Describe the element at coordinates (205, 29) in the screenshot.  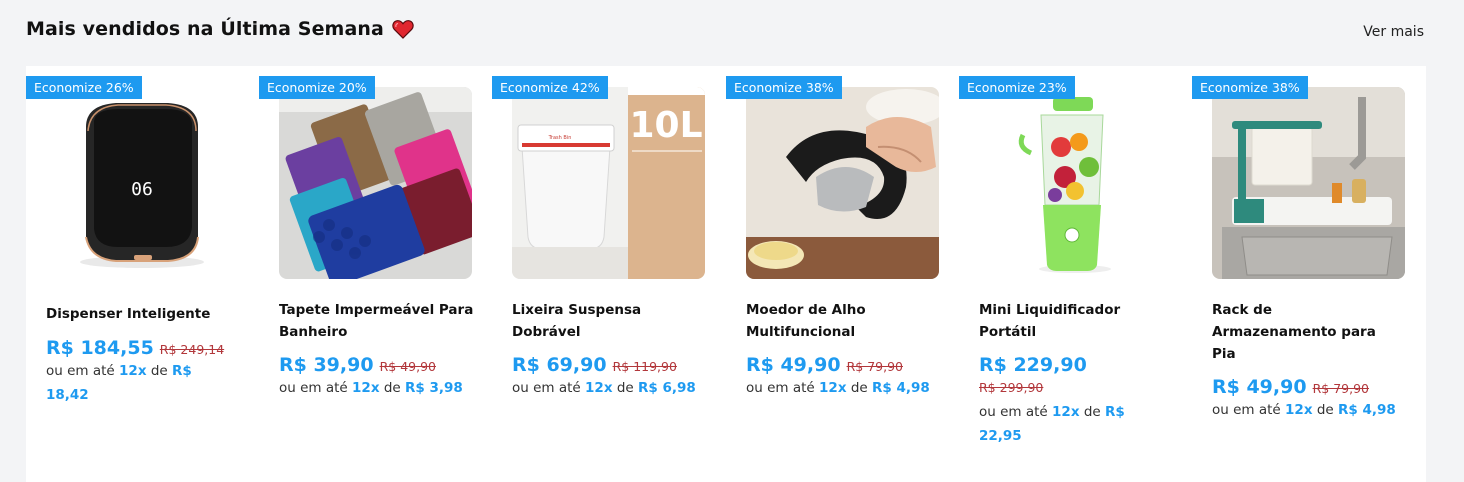
I see `section-title-text: Mais vendidos na Última Semana` at that location.